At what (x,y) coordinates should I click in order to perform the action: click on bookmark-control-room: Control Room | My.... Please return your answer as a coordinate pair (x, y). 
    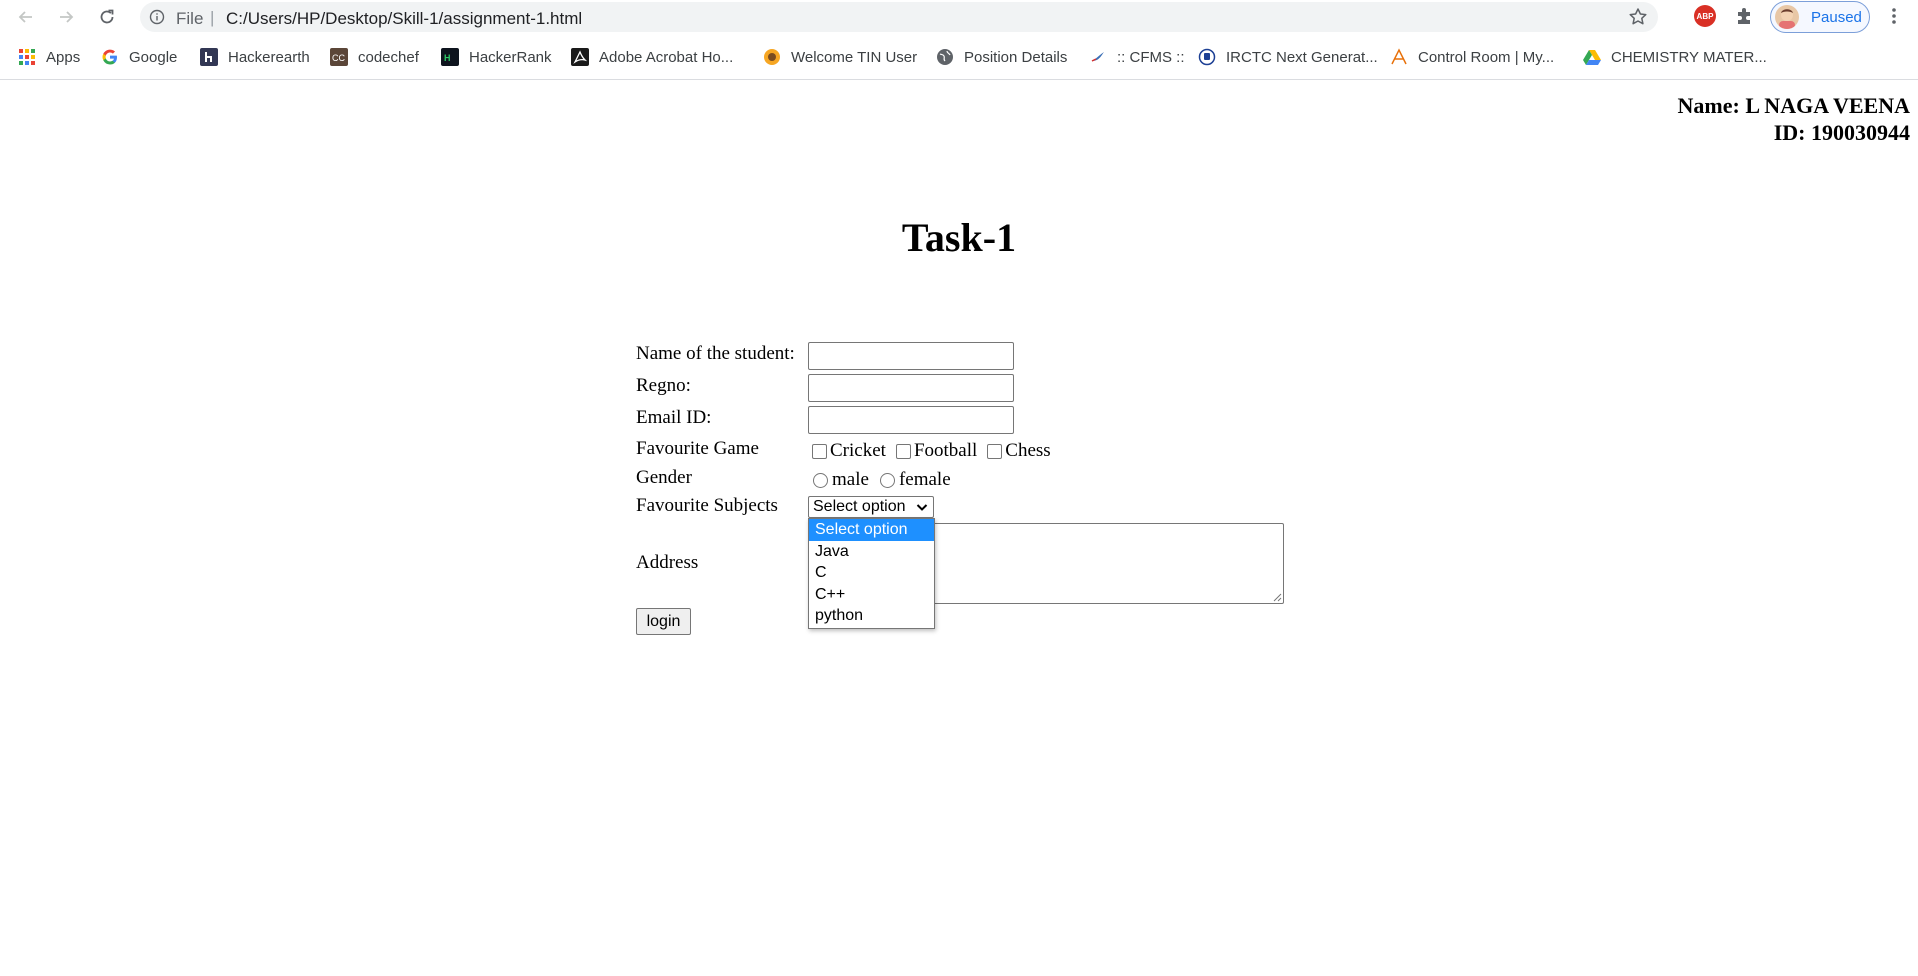
    Looking at the image, I should click on (1472, 57).